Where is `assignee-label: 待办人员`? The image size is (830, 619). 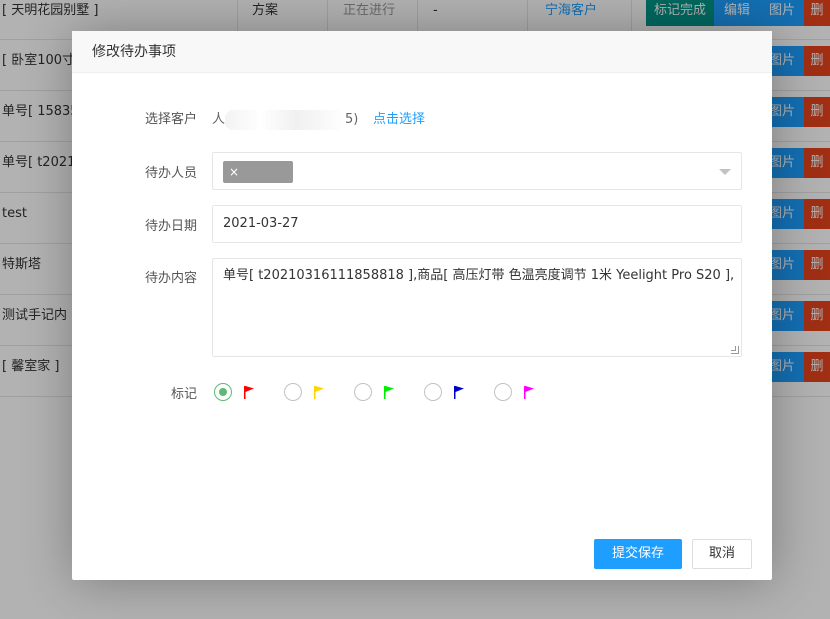 assignee-label: 待办人员 is located at coordinates (170, 173).